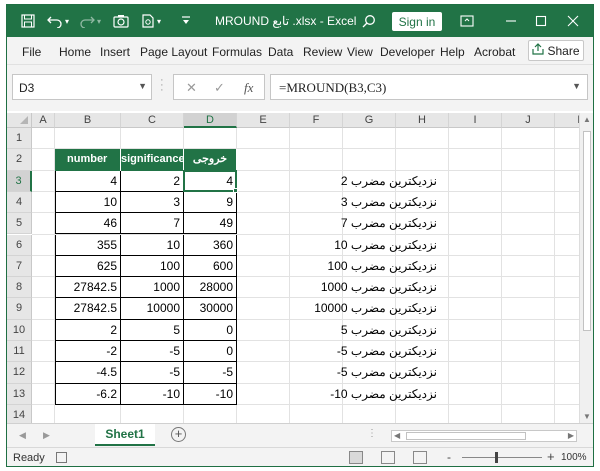 This screenshot has width=600, height=471. Describe the element at coordinates (88, 160) in the screenshot. I see `table-header-cell: number` at that location.